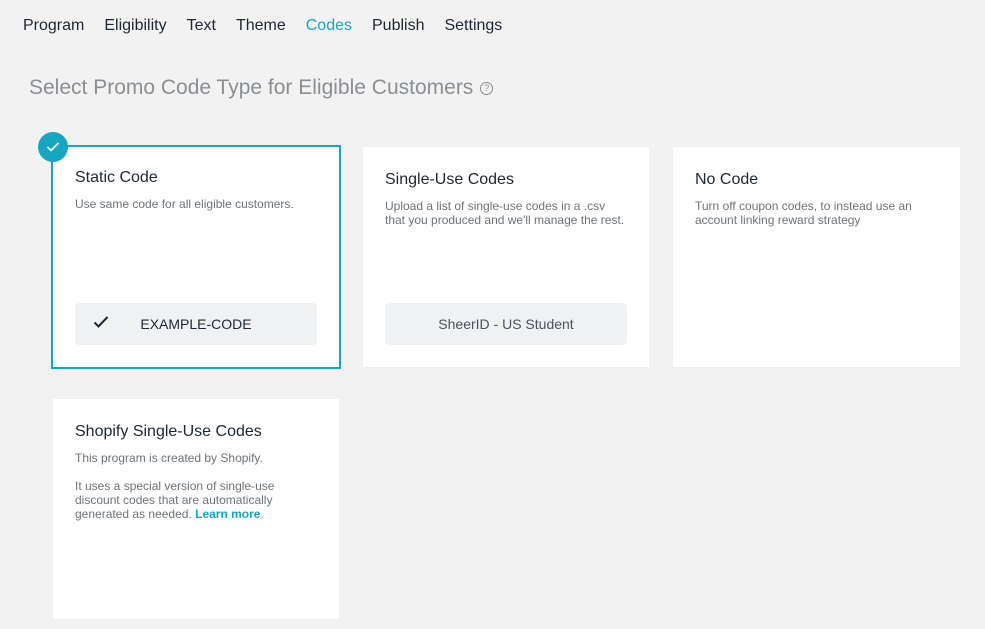 Image resolution: width=985 pixels, height=629 pixels. What do you see at coordinates (727, 179) in the screenshot?
I see `card-title: No Code` at bounding box center [727, 179].